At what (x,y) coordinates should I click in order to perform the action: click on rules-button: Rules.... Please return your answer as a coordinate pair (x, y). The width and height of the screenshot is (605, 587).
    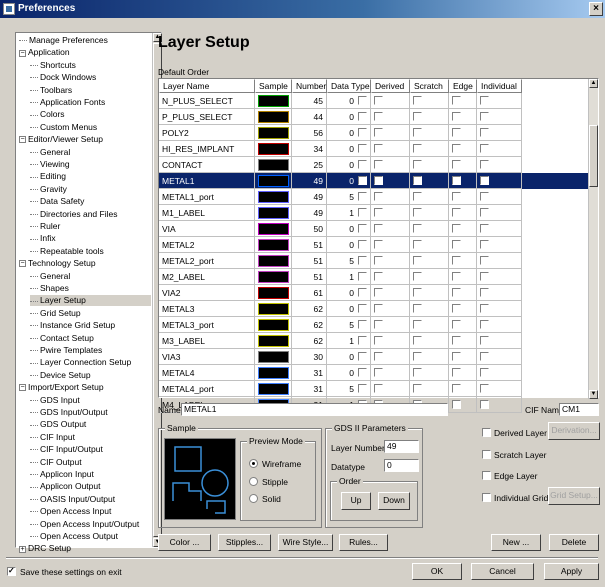
    Looking at the image, I should click on (363, 542).